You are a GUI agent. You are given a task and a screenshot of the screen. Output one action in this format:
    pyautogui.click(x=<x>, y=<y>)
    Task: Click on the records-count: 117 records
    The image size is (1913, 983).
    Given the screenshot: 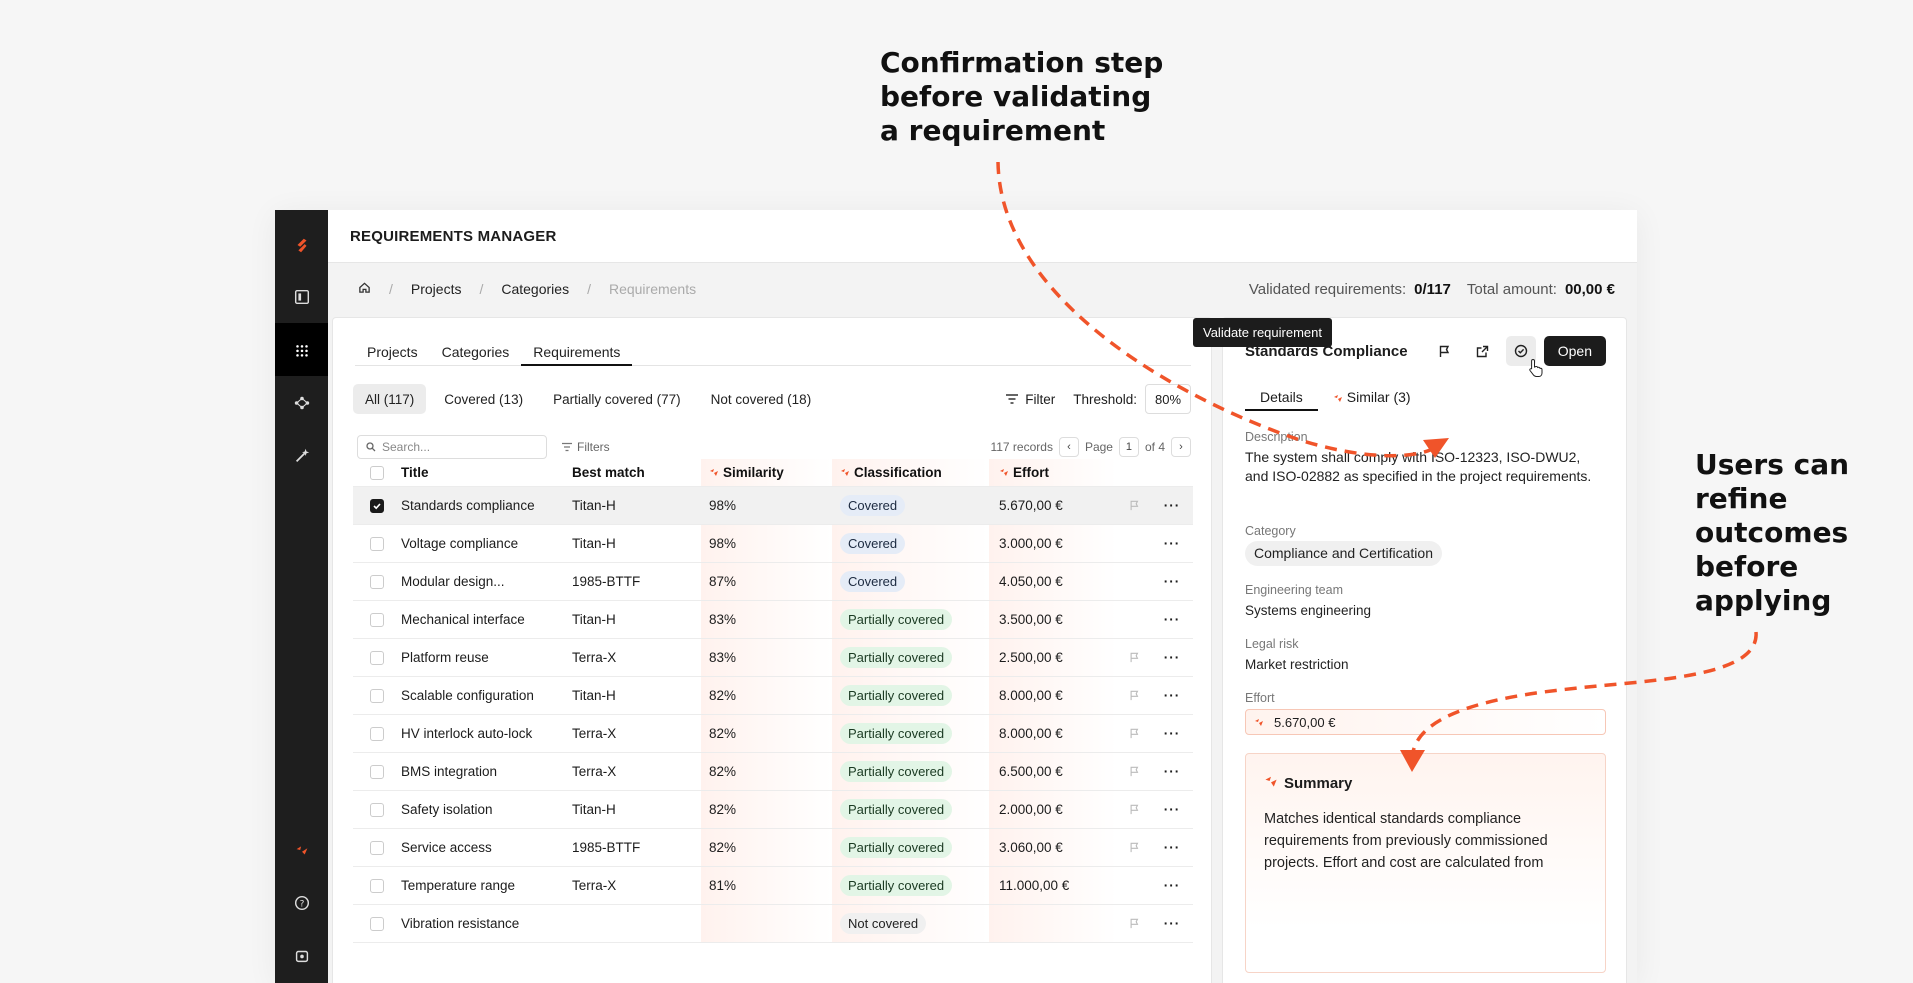 What is the action you would take?
    pyautogui.click(x=1021, y=447)
    